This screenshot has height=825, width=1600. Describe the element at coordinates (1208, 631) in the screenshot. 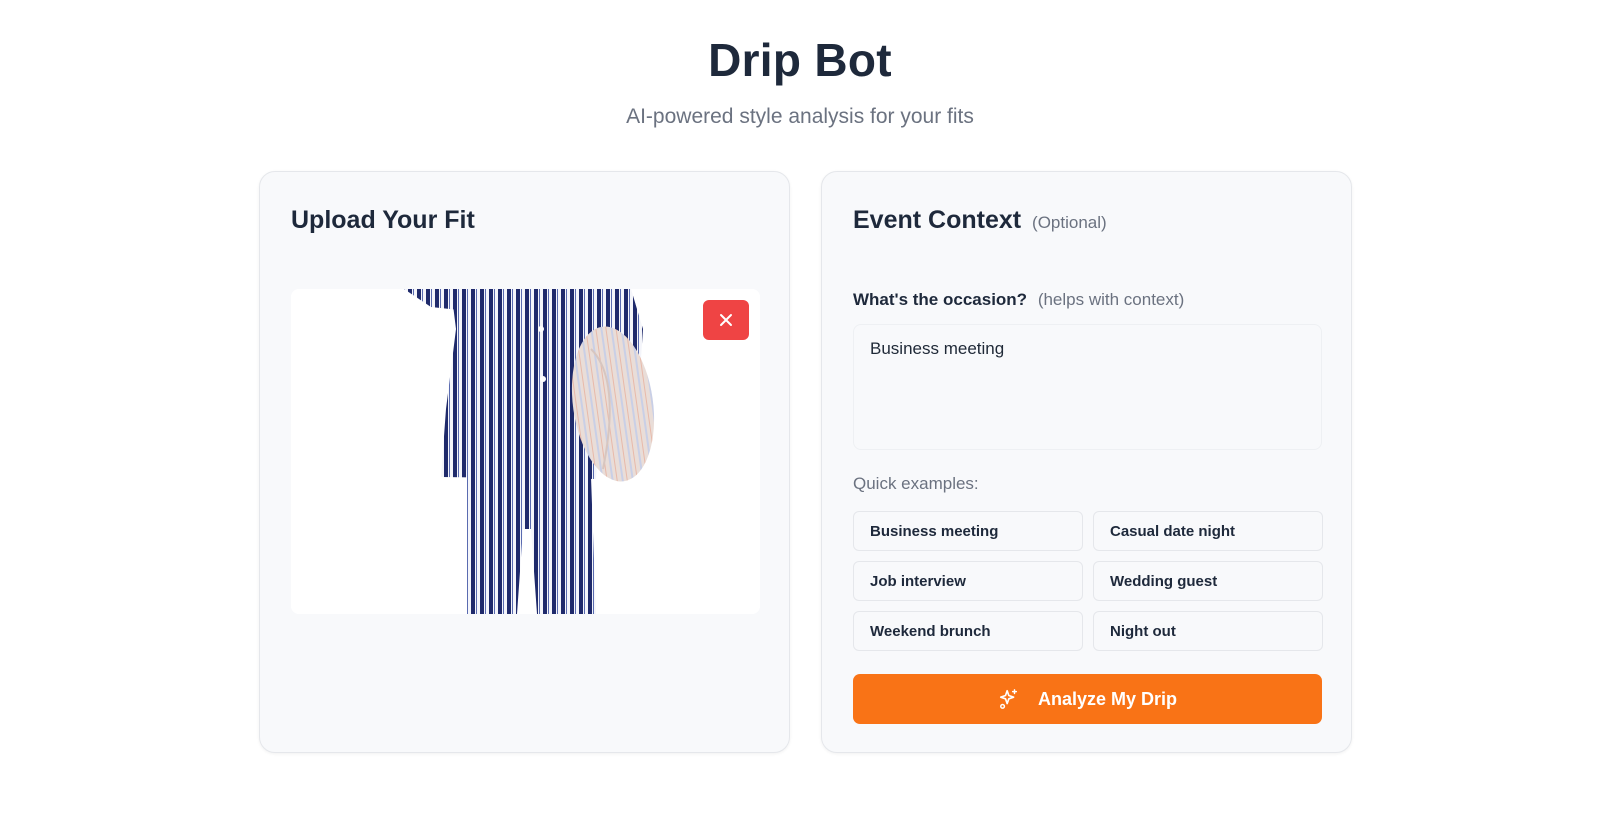

I see `example-chip-night-out: Night out` at that location.